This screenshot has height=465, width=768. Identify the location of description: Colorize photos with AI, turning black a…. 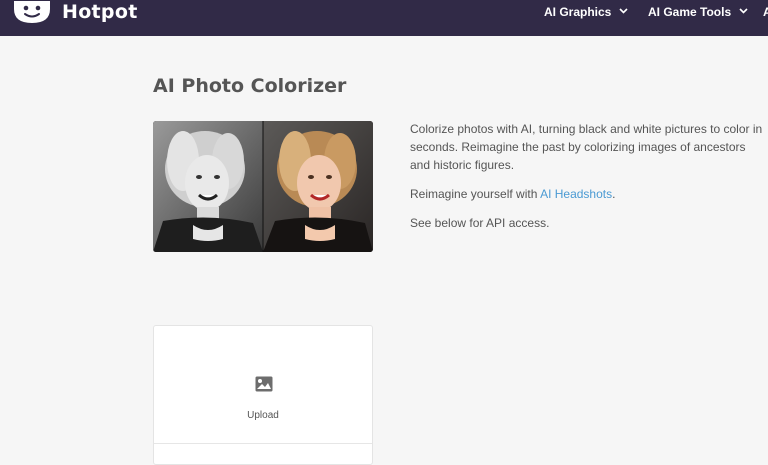
(587, 181).